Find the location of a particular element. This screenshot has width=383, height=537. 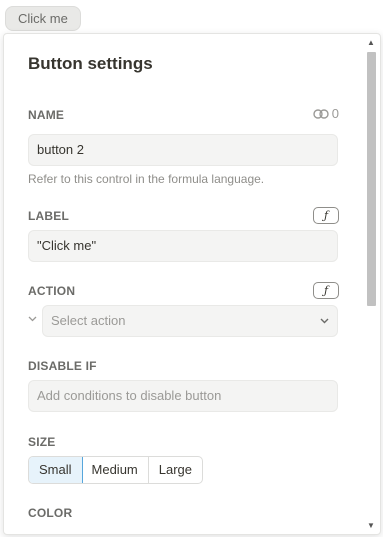

disable-if-section-label: DISABLE IF is located at coordinates (62, 366).